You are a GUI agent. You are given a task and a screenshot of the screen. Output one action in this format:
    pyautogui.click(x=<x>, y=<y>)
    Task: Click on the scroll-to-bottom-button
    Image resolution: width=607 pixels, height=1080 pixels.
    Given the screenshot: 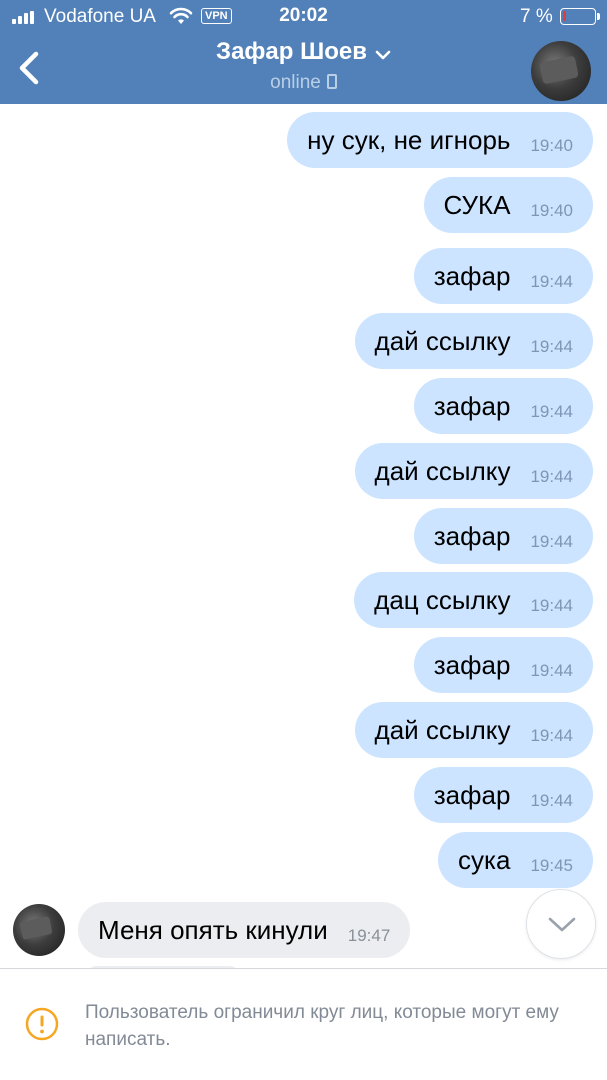 What is the action you would take?
    pyautogui.click(x=561, y=924)
    